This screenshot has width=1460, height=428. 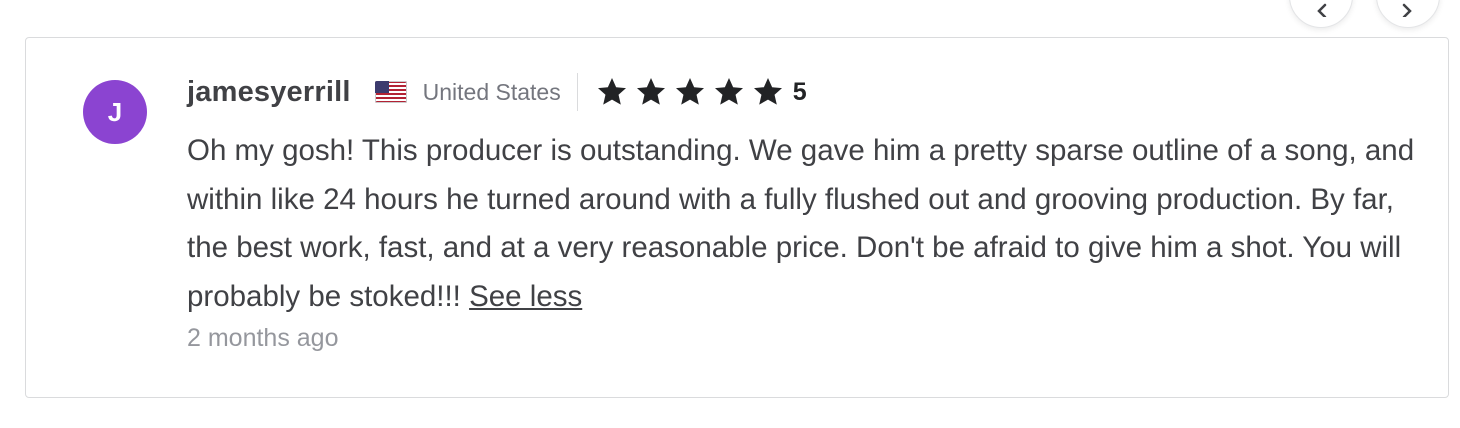 I want to click on avatar-initial: J, so click(x=115, y=111).